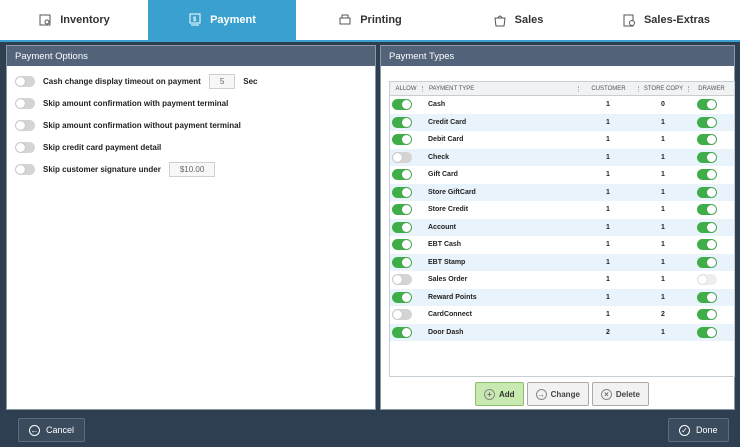 The image size is (740, 447). I want to click on option-label: Skip credit card payment detail, so click(102, 147).